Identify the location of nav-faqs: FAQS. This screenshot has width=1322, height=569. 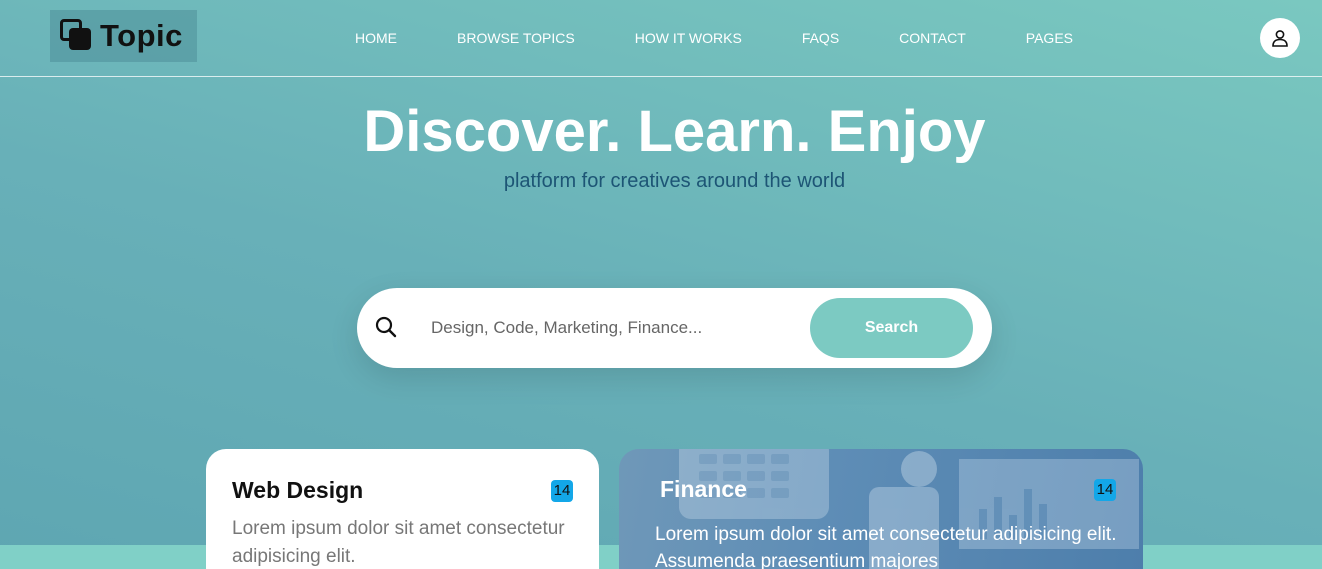
(820, 38).